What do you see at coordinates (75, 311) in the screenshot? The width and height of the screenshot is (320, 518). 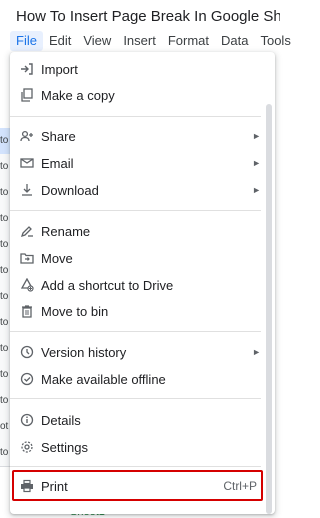 I see `menu-item-label: Move to bin` at bounding box center [75, 311].